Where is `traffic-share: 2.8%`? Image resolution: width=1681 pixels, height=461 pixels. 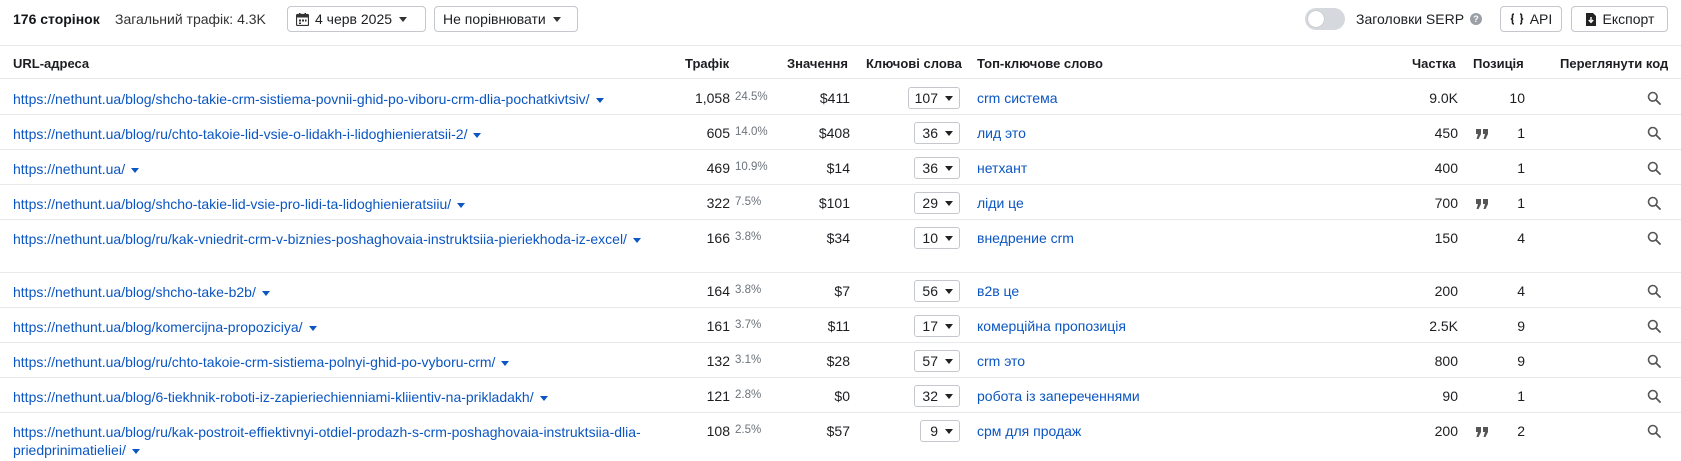 traffic-share: 2.8% is located at coordinates (748, 395).